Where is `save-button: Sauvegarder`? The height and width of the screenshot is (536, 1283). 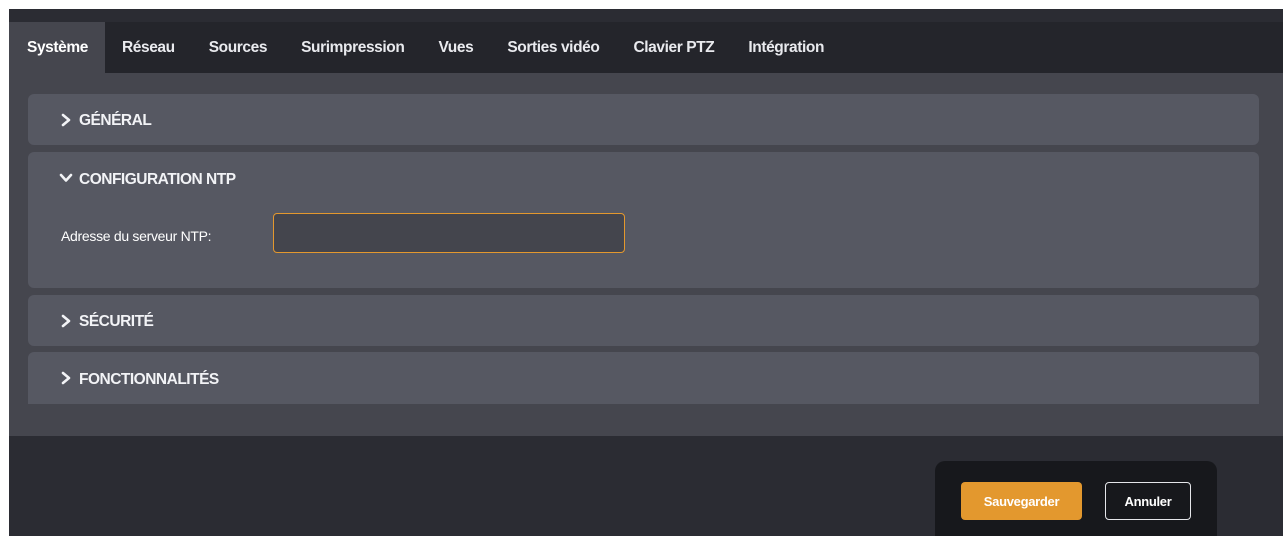
save-button: Sauvegarder is located at coordinates (1021, 501).